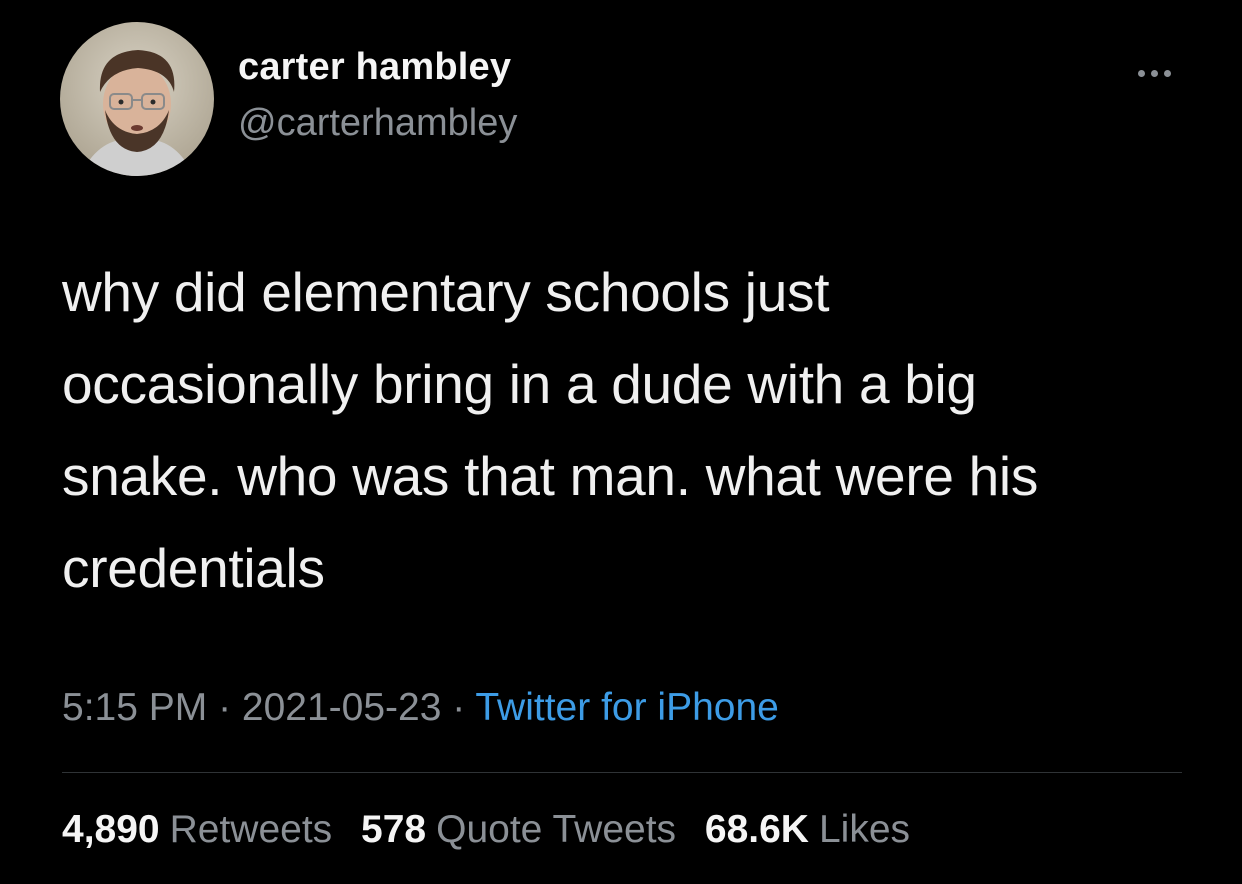 The width and height of the screenshot is (1242, 884). I want to click on tweet-stats: 4,890 Retweets 578 Quote Tweets 68.6K Likes, so click(495, 830).